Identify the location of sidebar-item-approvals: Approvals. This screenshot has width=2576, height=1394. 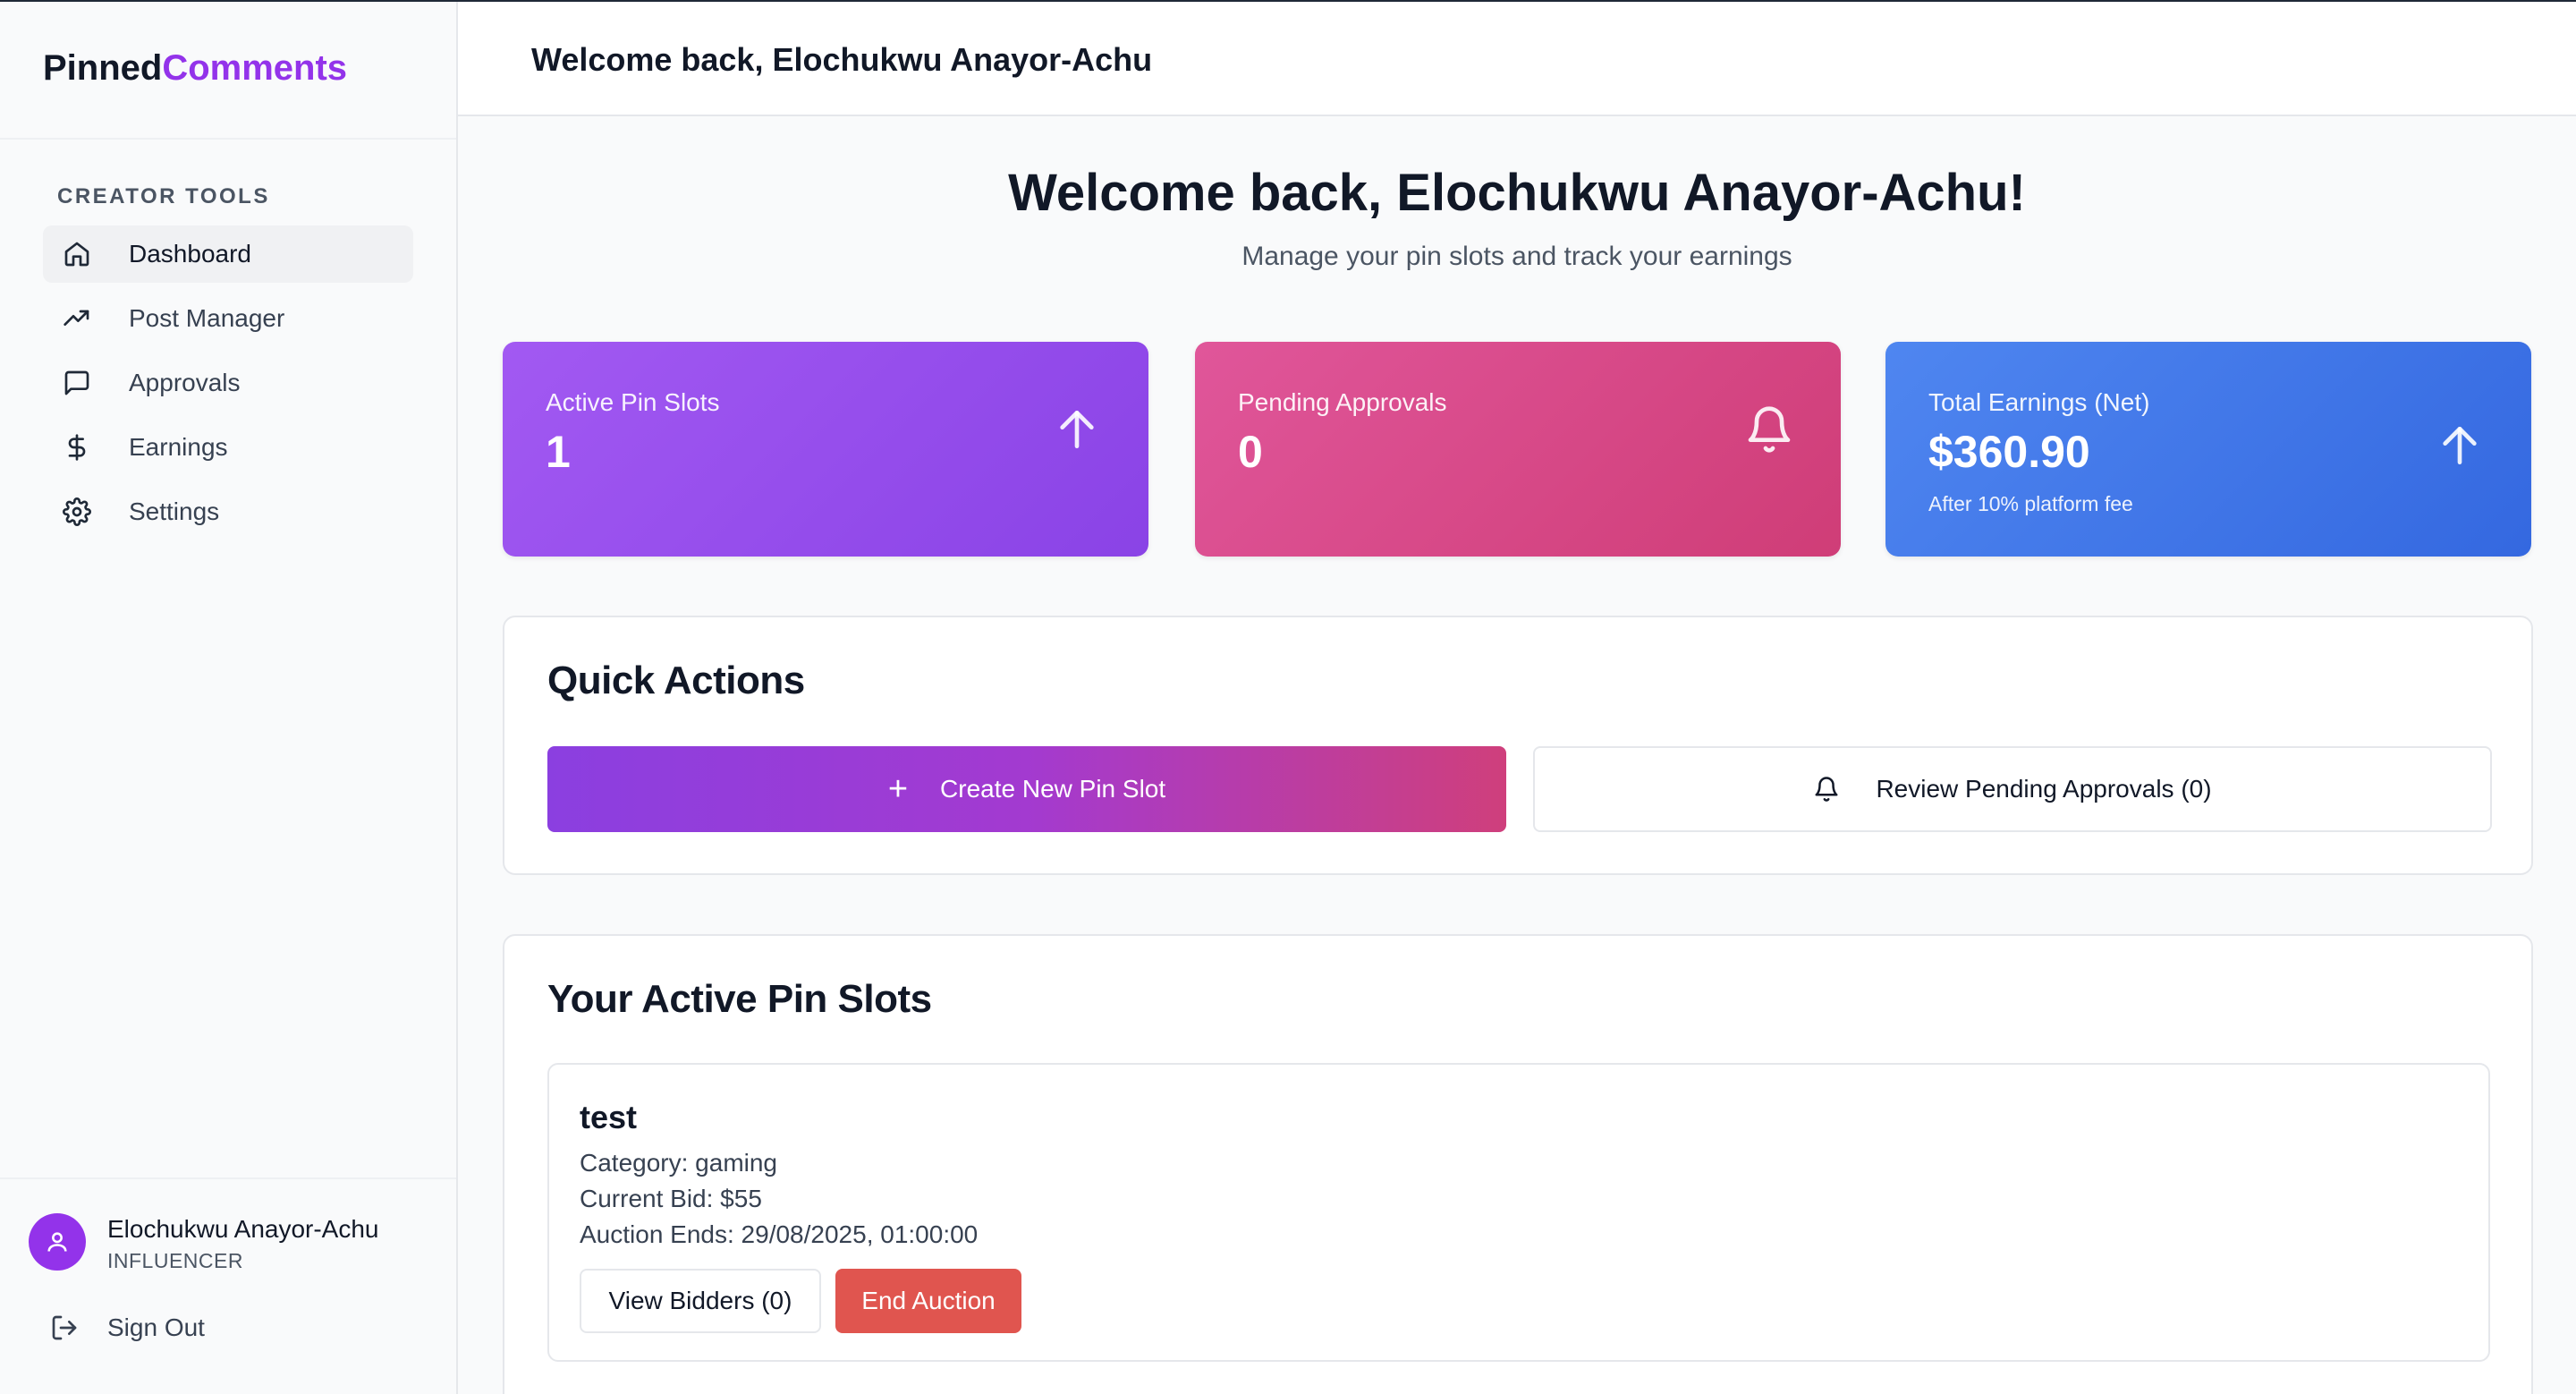
(228, 383).